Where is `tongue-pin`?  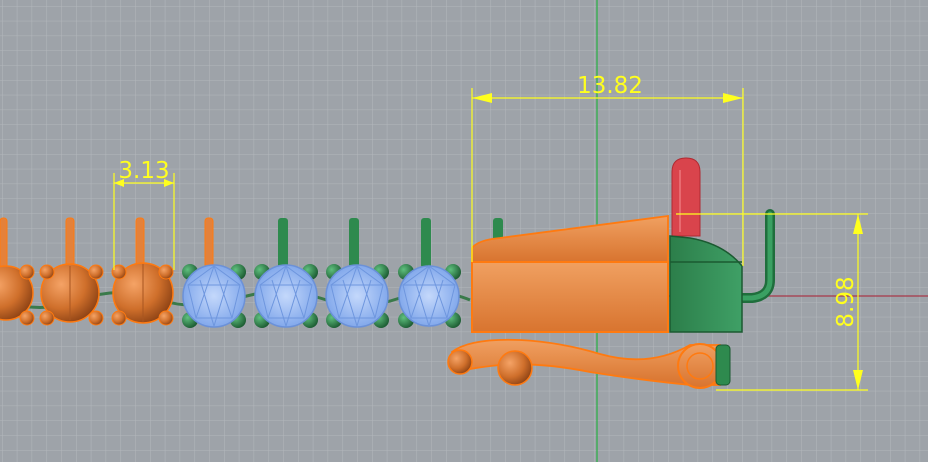 tongue-pin is located at coordinates (686, 197).